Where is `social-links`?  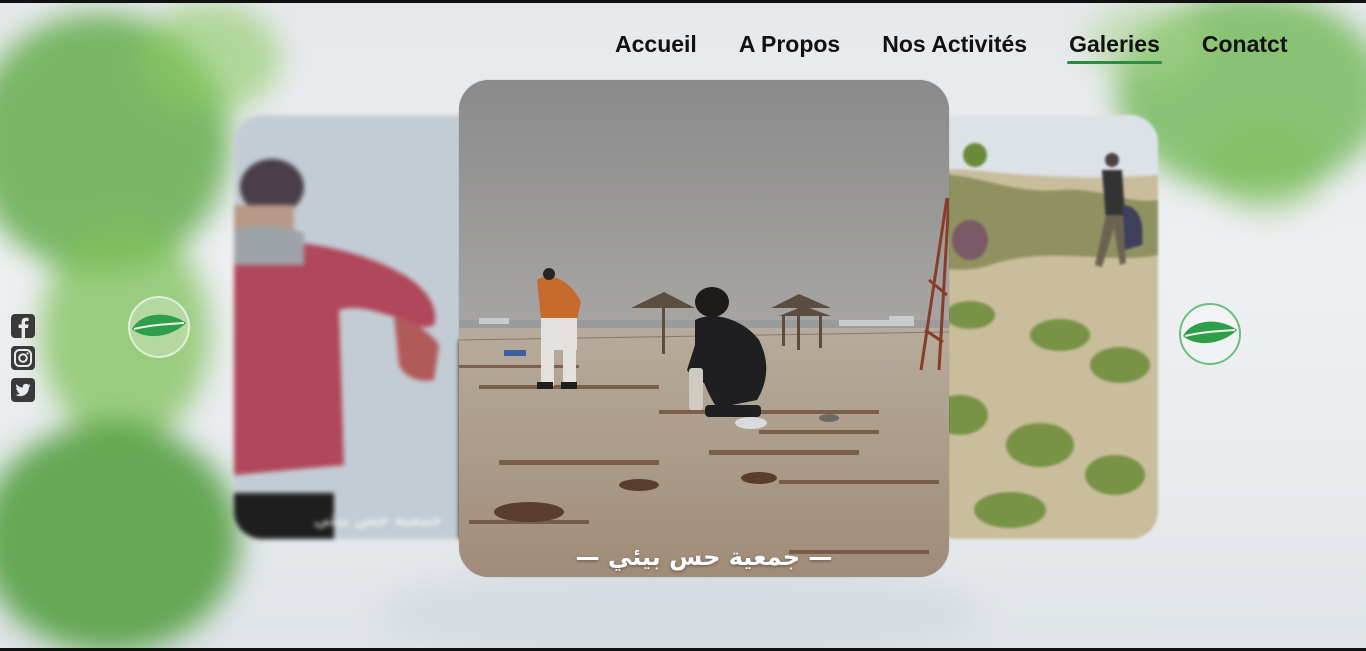 social-links is located at coordinates (23, 358).